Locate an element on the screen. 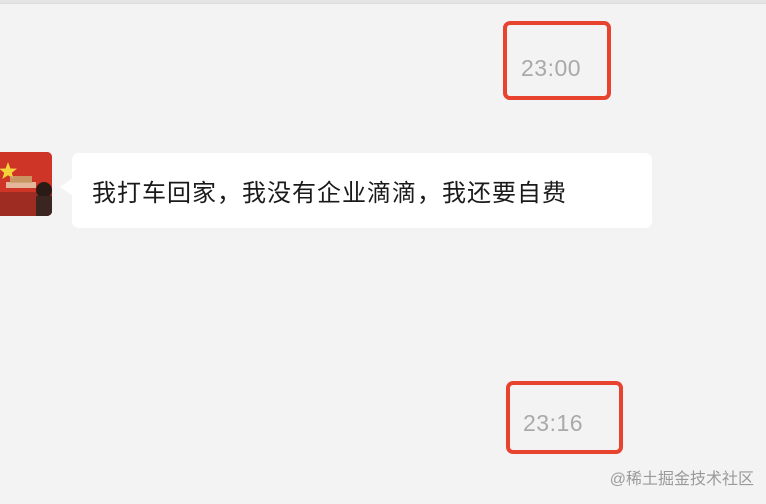  contact-avatar is located at coordinates (26, 184).